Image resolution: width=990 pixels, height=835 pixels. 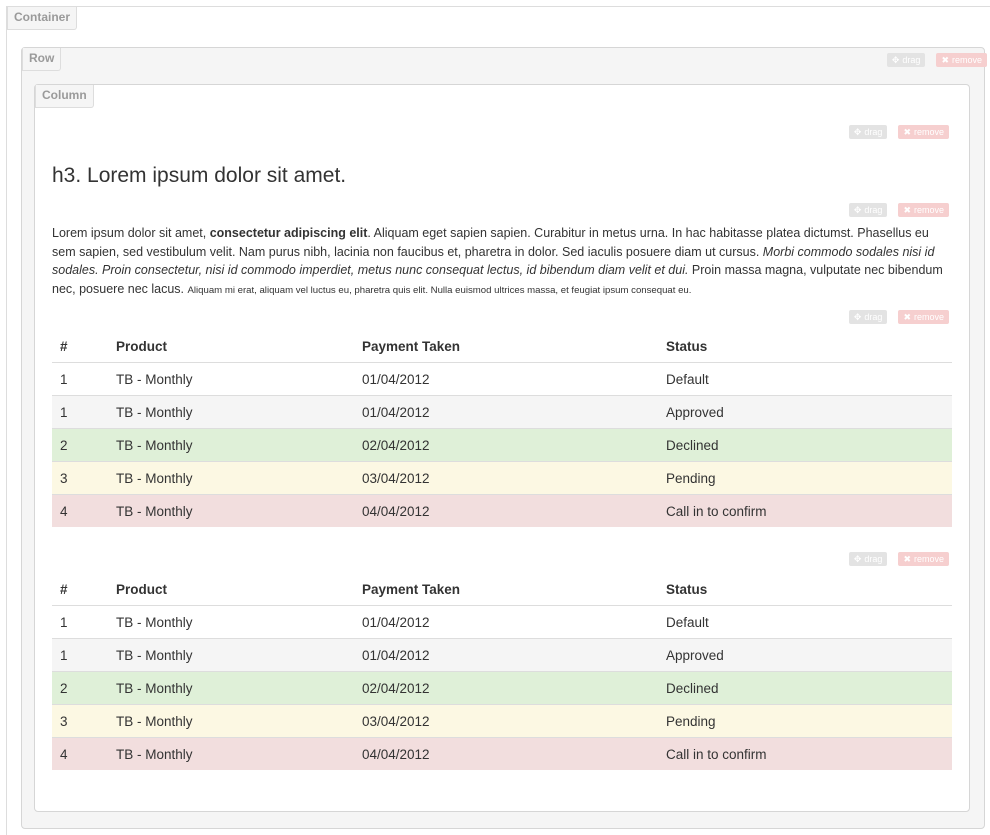 What do you see at coordinates (923, 132) in the screenshot?
I see `column-remove-button: ✖ remove` at bounding box center [923, 132].